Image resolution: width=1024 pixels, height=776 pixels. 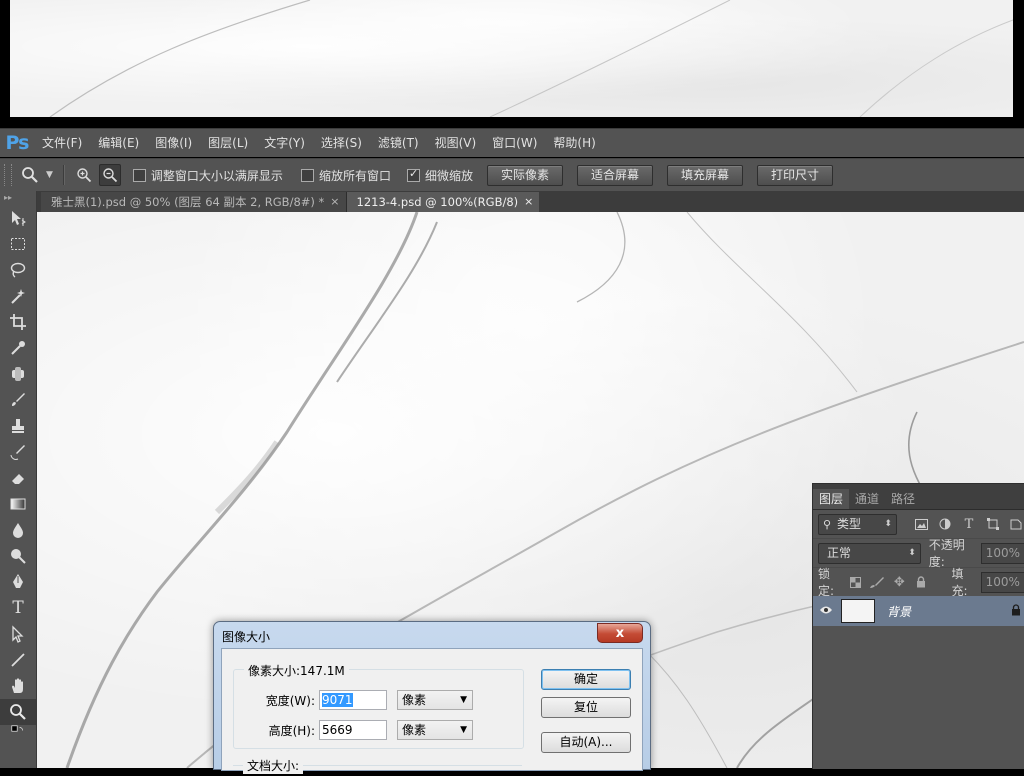 What do you see at coordinates (435, 730) in the screenshot?
I see `height-unit-dropdown: 像素 ▼` at bounding box center [435, 730].